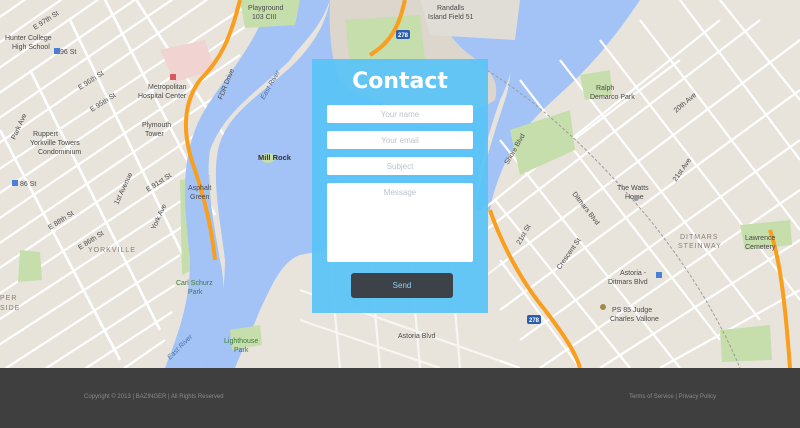 Image resolution: width=800 pixels, height=428 pixels. I want to click on map-label: Condominium, so click(59, 152).